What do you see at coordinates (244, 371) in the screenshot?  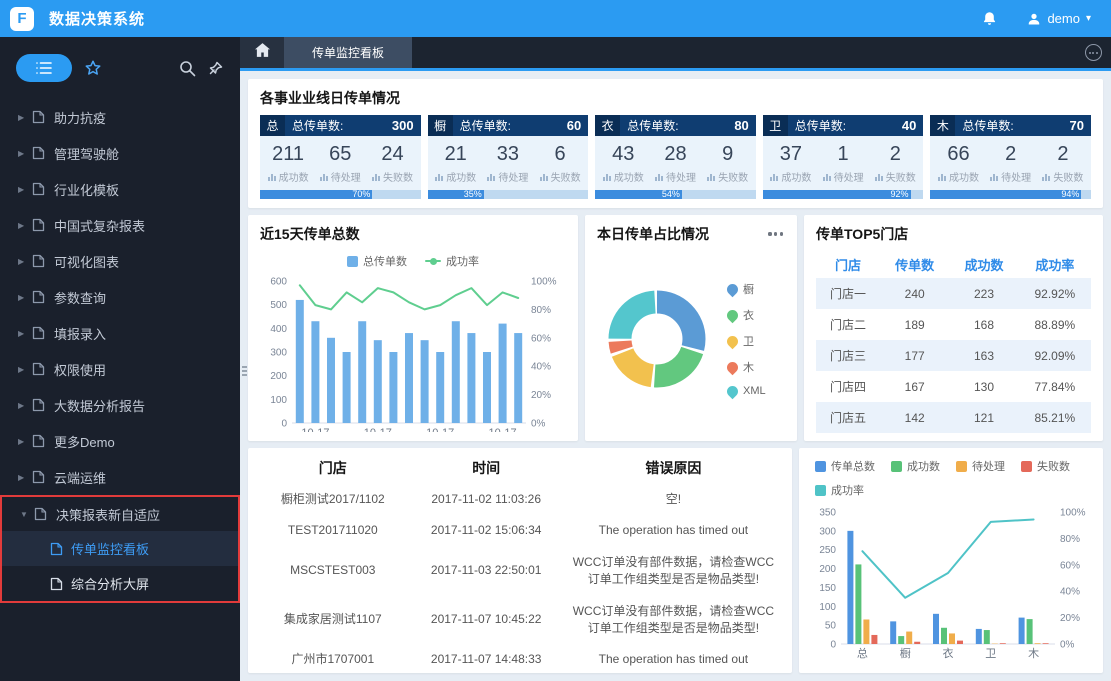 I see `sidebar-resize-handle` at bounding box center [244, 371].